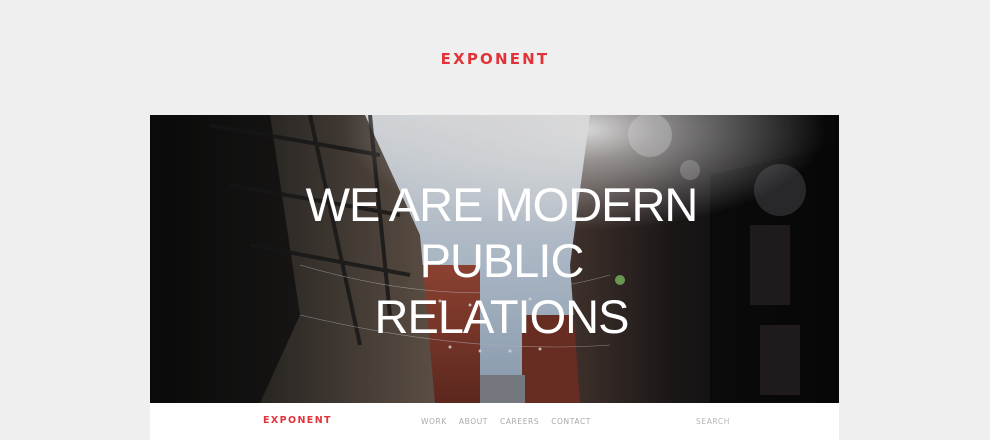 Image resolution: width=990 pixels, height=440 pixels. I want to click on headline-line-2: PUBLIC, so click(502, 260).